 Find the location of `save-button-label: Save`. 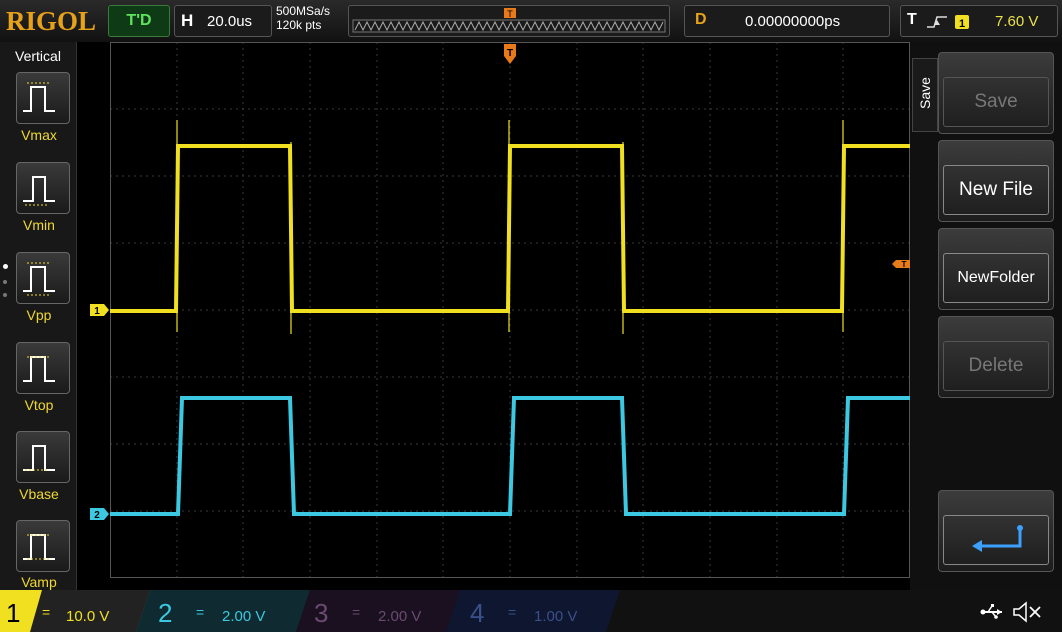

save-button-label: Save is located at coordinates (996, 102).